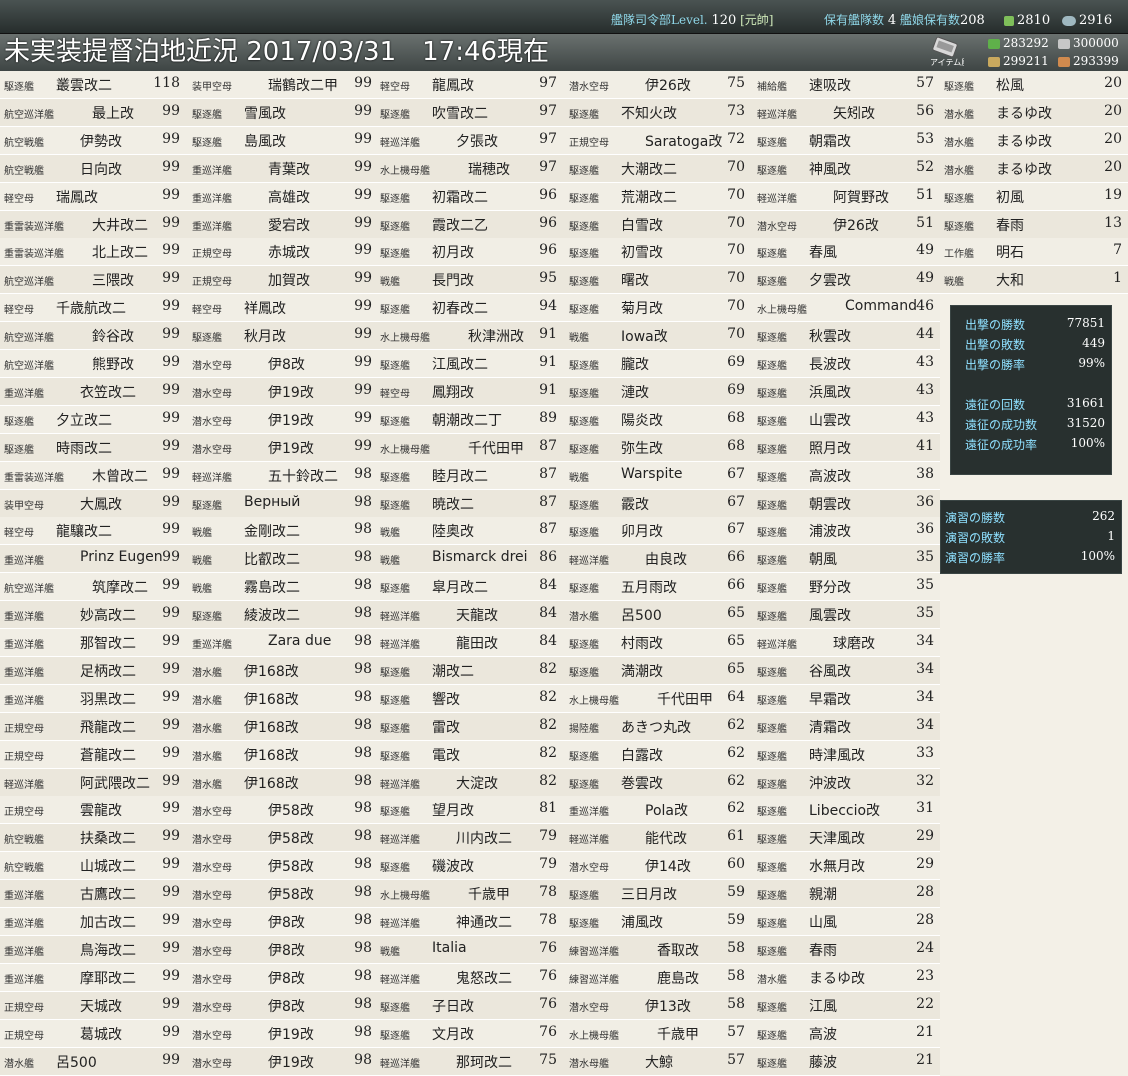 This screenshot has width=1128, height=1076. Describe the element at coordinates (925, 864) in the screenshot. I see `ship-level: 29` at that location.